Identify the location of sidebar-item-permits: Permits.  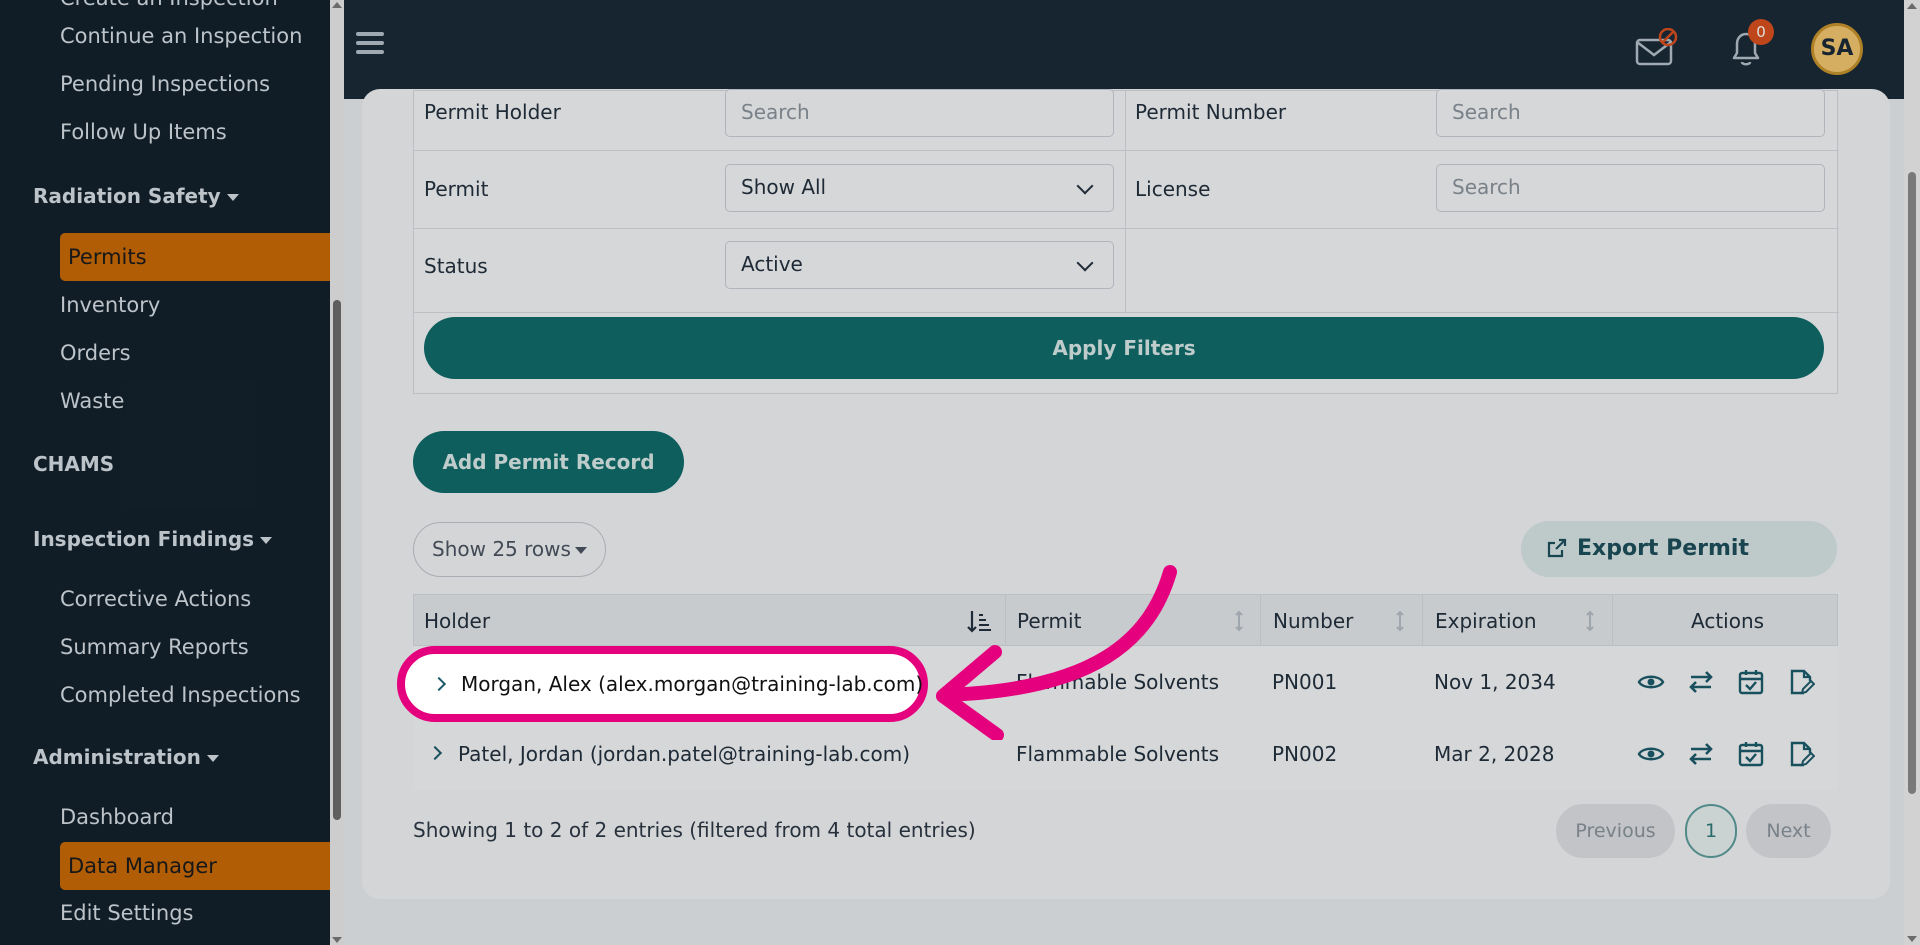
(195, 257).